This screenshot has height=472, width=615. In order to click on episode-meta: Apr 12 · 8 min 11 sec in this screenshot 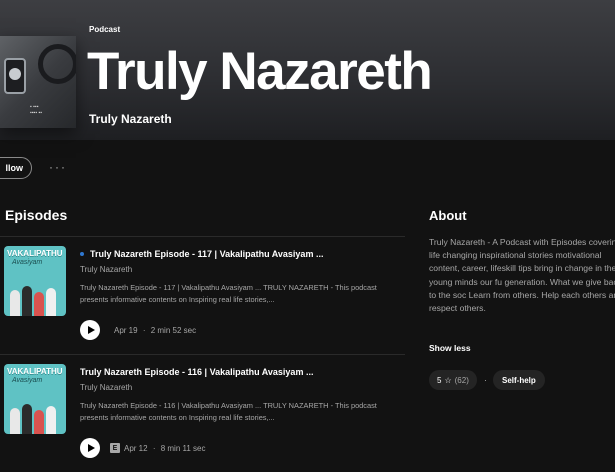, I will do `click(164, 448)`.